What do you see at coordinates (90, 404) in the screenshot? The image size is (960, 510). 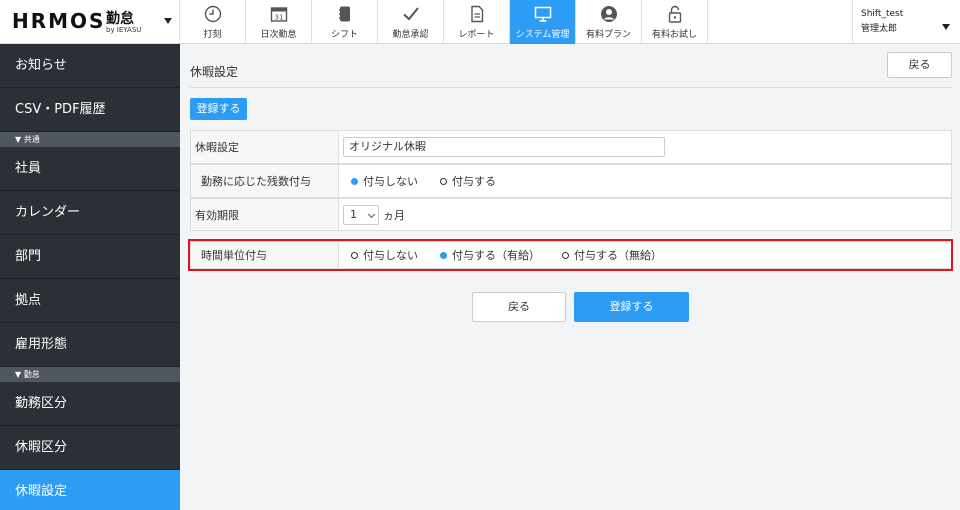 I see `sidebar-item-work-category: 勤務区分` at bounding box center [90, 404].